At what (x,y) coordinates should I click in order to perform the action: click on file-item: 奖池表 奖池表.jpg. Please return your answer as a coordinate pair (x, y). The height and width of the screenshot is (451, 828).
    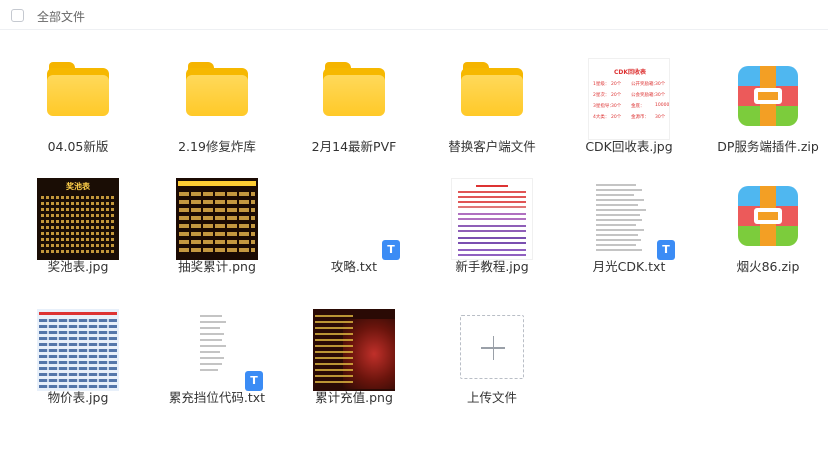
    Looking at the image, I should click on (78, 221).